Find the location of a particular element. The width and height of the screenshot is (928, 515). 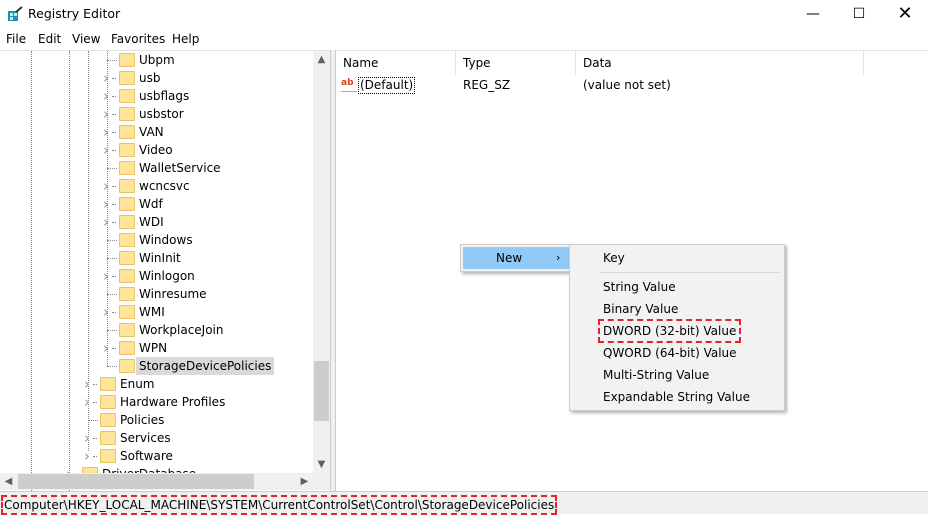

tree-item: › usbflags is located at coordinates (156, 96).